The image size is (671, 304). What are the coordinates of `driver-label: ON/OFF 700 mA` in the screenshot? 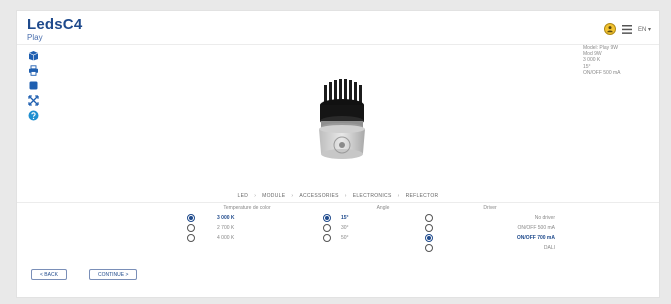 It's located at (535, 238).